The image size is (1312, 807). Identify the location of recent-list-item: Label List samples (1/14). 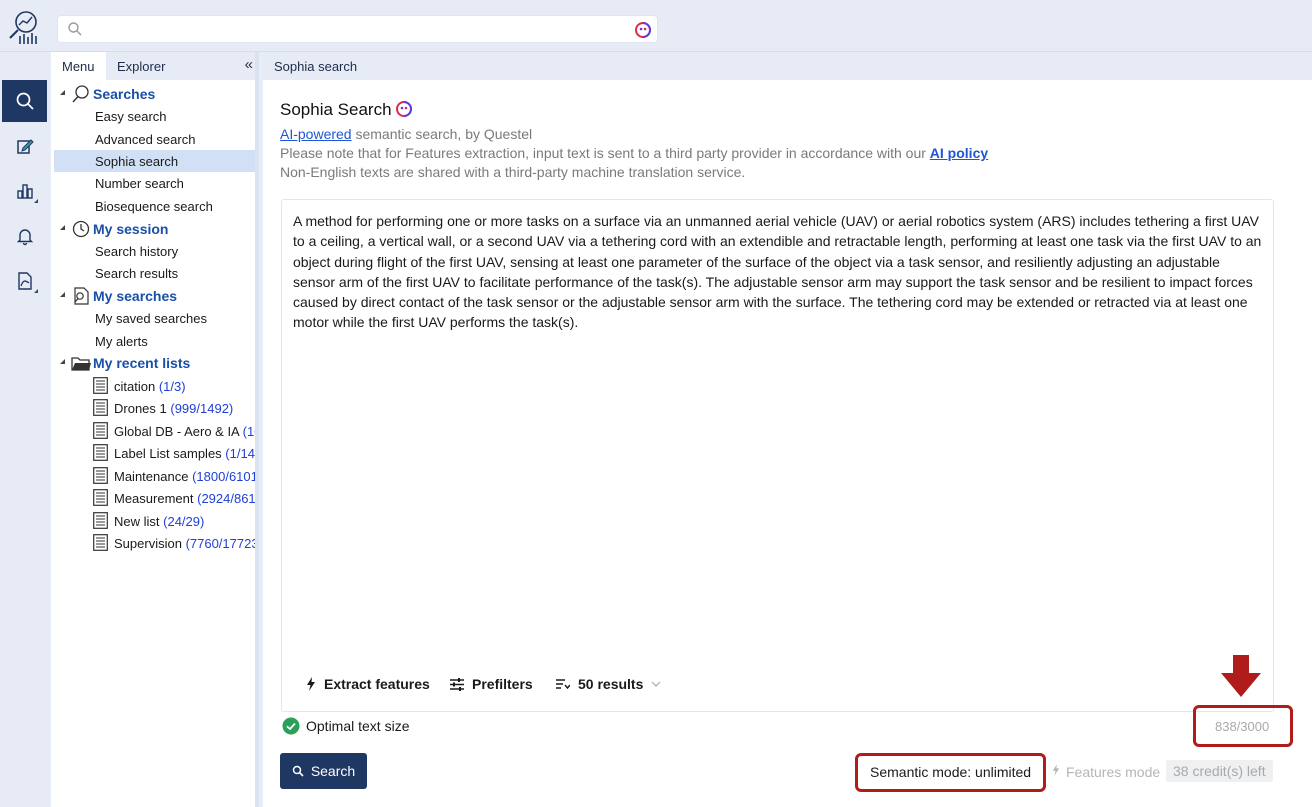
(155, 453).